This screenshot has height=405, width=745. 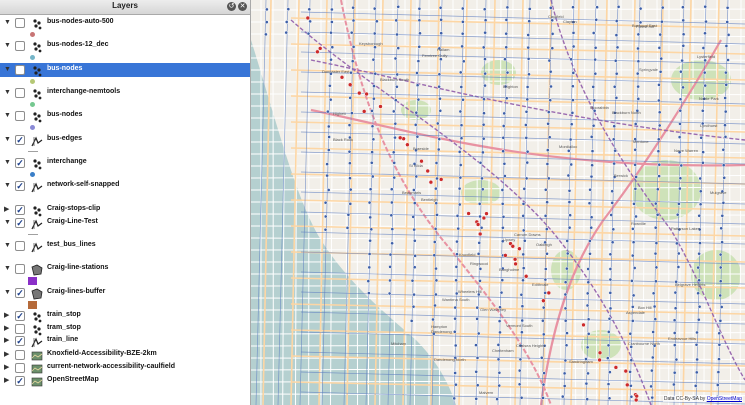 What do you see at coordinates (125, 269) in the screenshot?
I see `layer-row: ▼ Craig-line-stations` at bounding box center [125, 269].